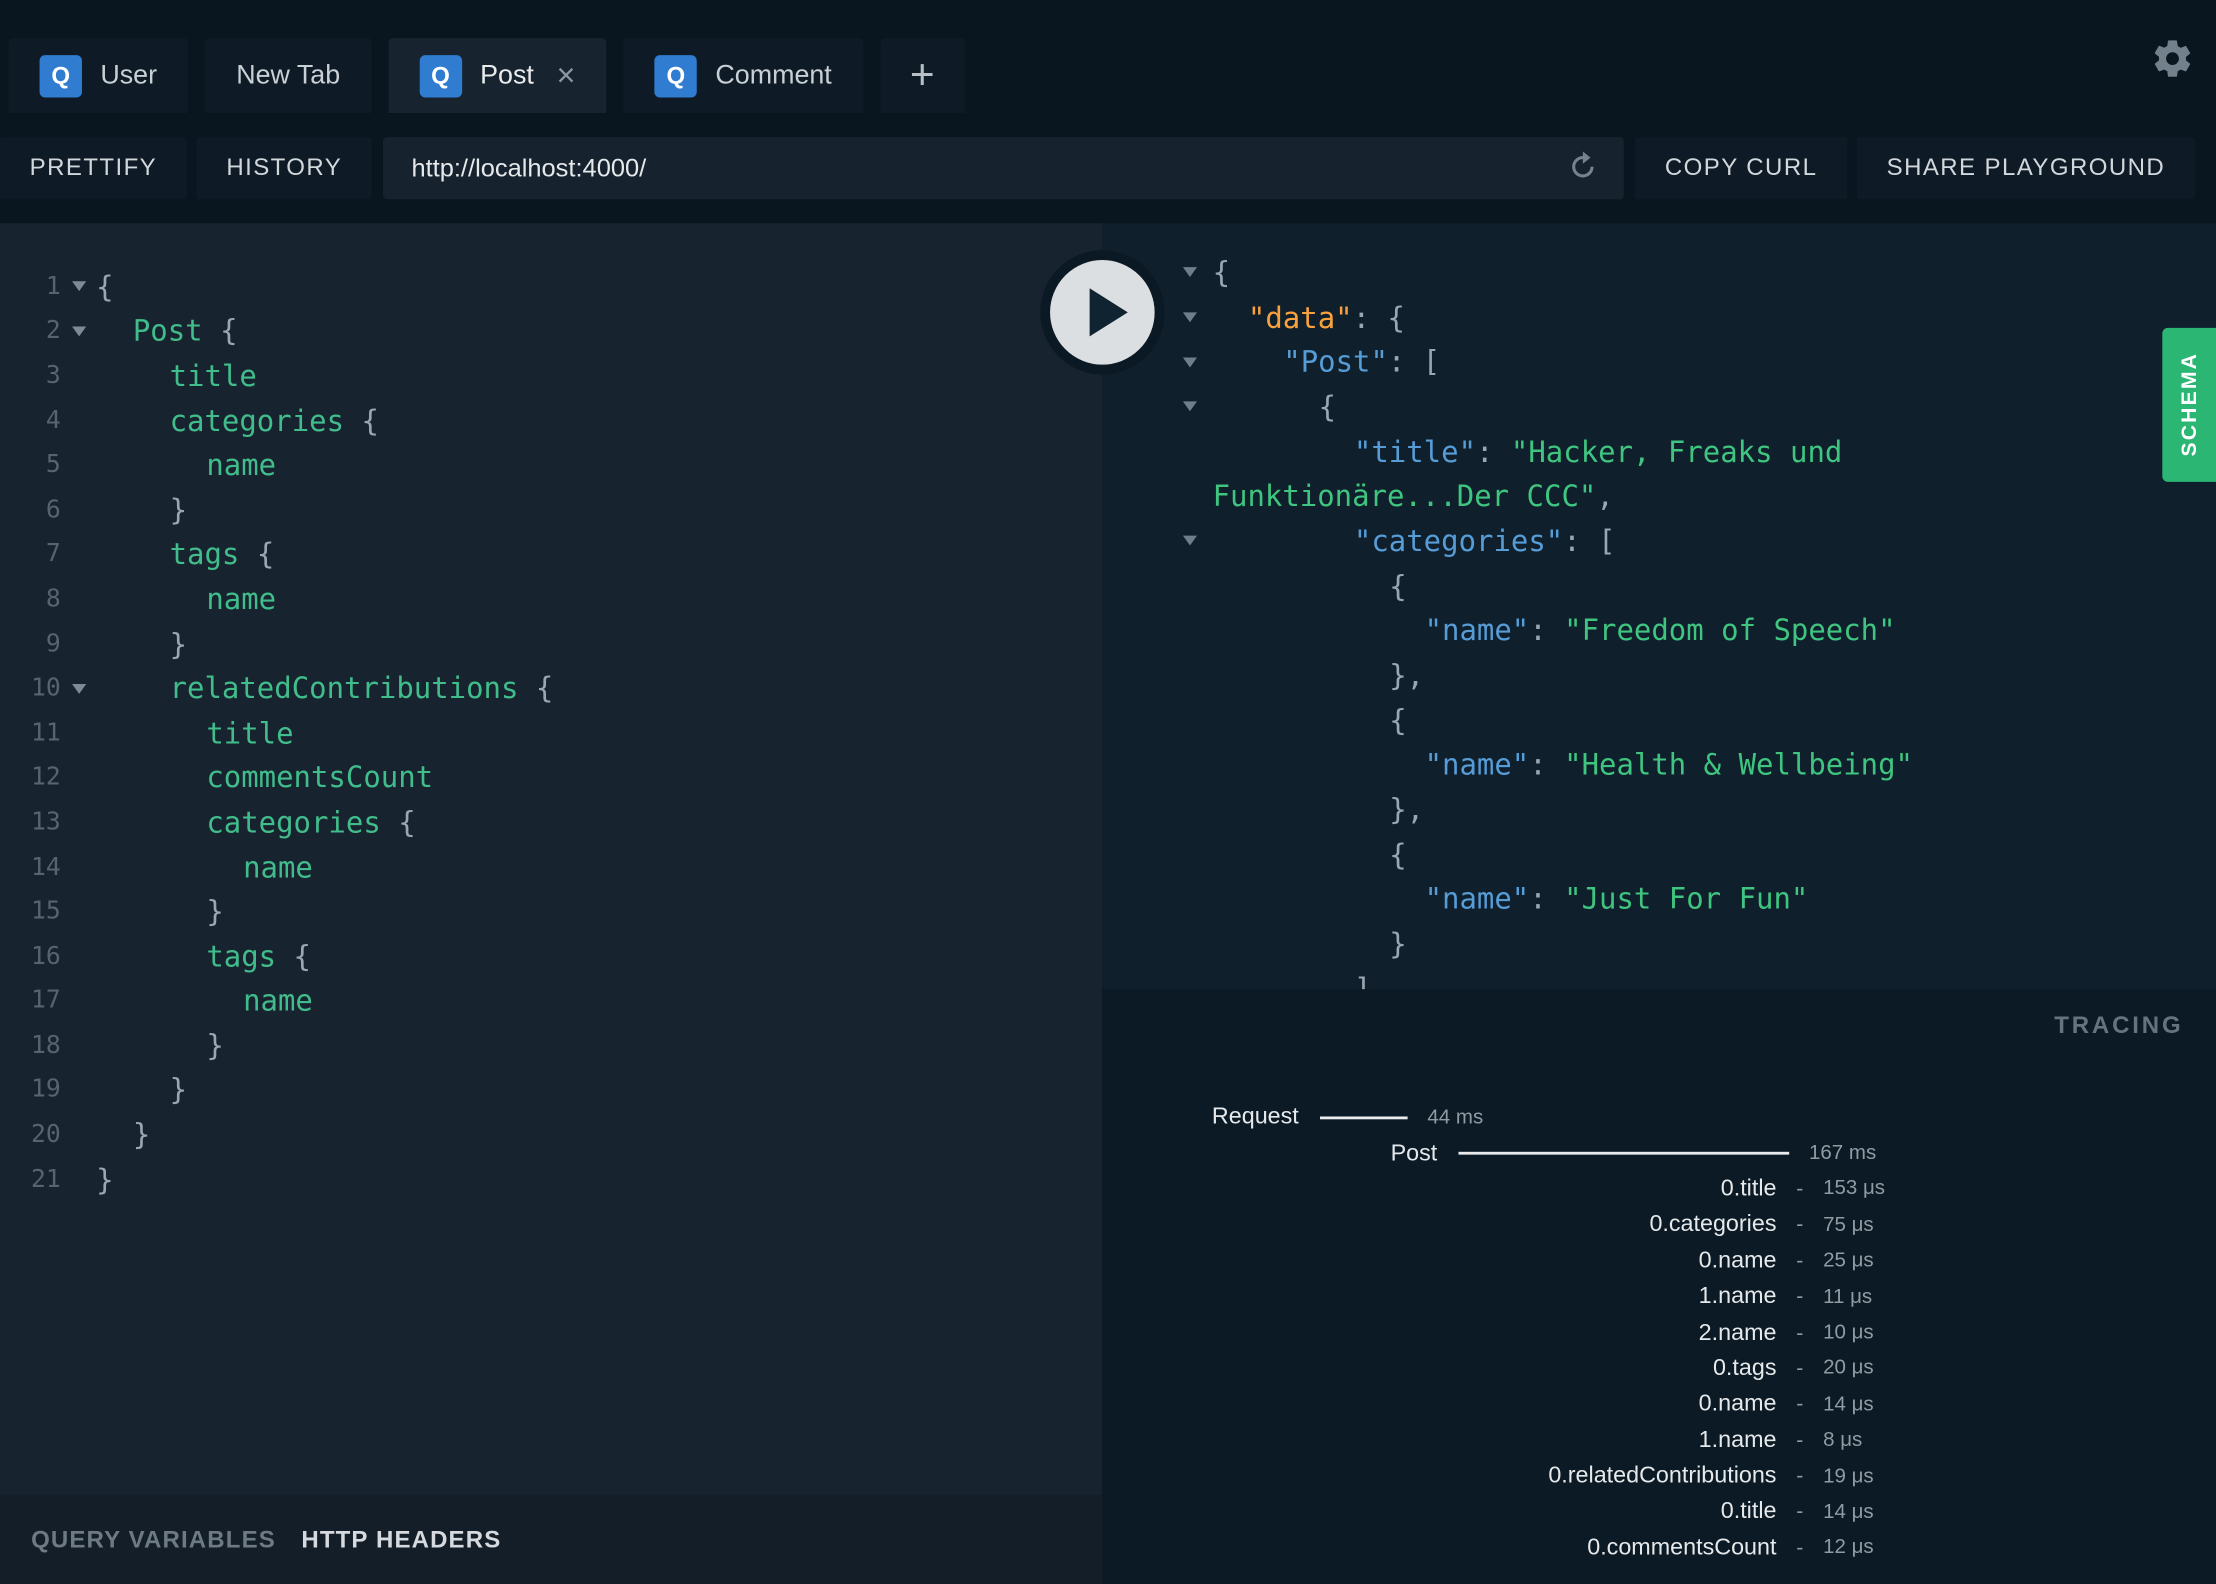  I want to click on tracing-row: 1.name -11 μs, so click(1659, 1297).